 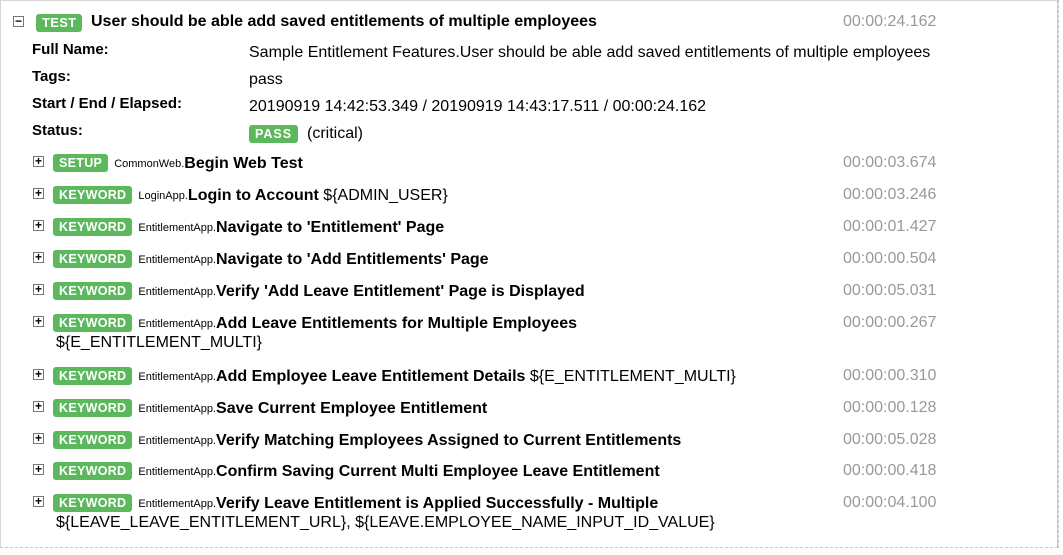 I want to click on keyword-name-text: Login to Account, so click(x=253, y=195).